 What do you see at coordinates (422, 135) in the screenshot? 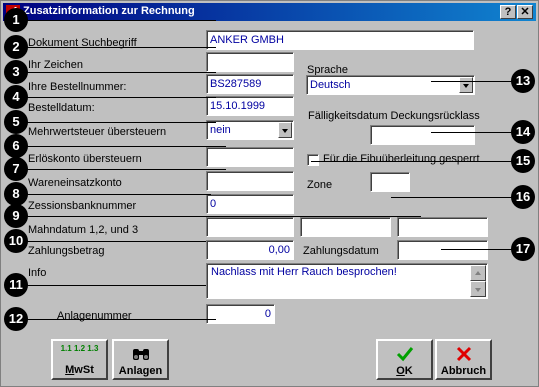
I see `faelligkeitsdatum-field` at bounding box center [422, 135].